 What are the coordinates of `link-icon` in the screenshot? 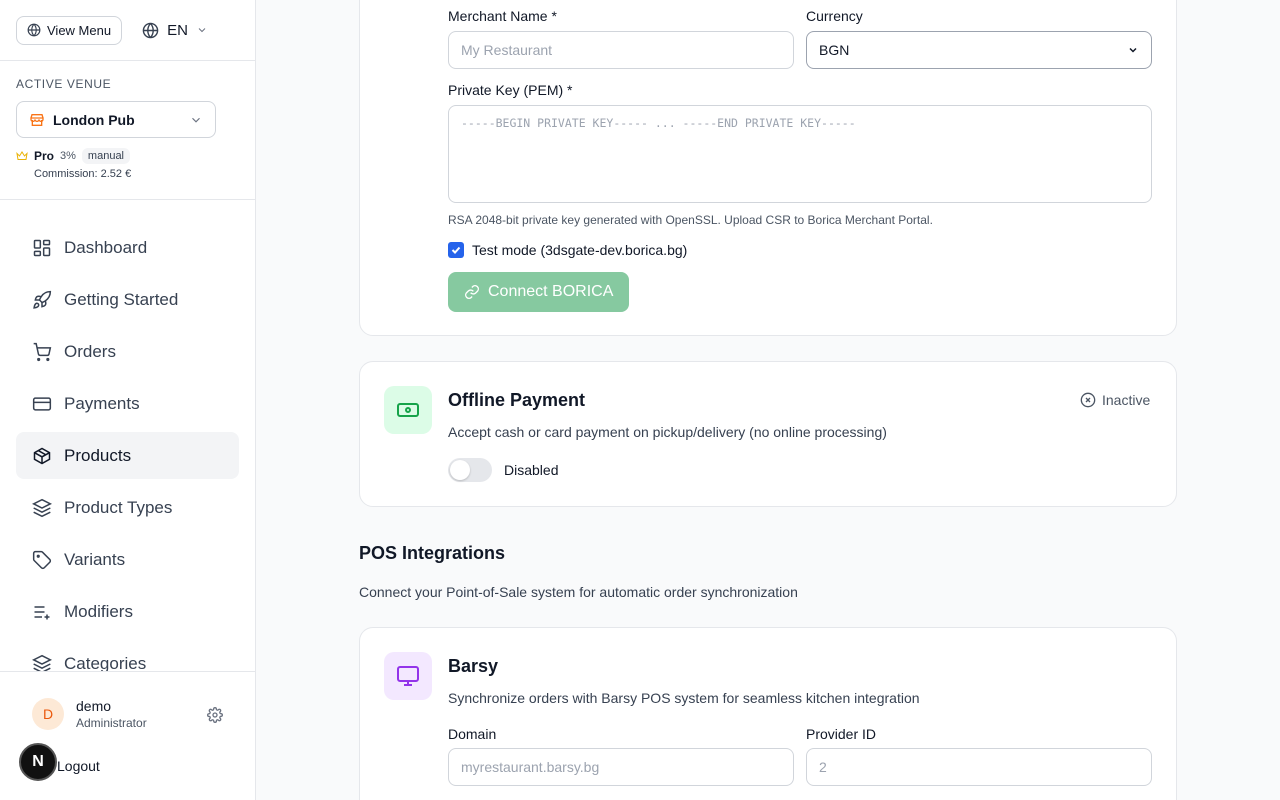 It's located at (472, 292).